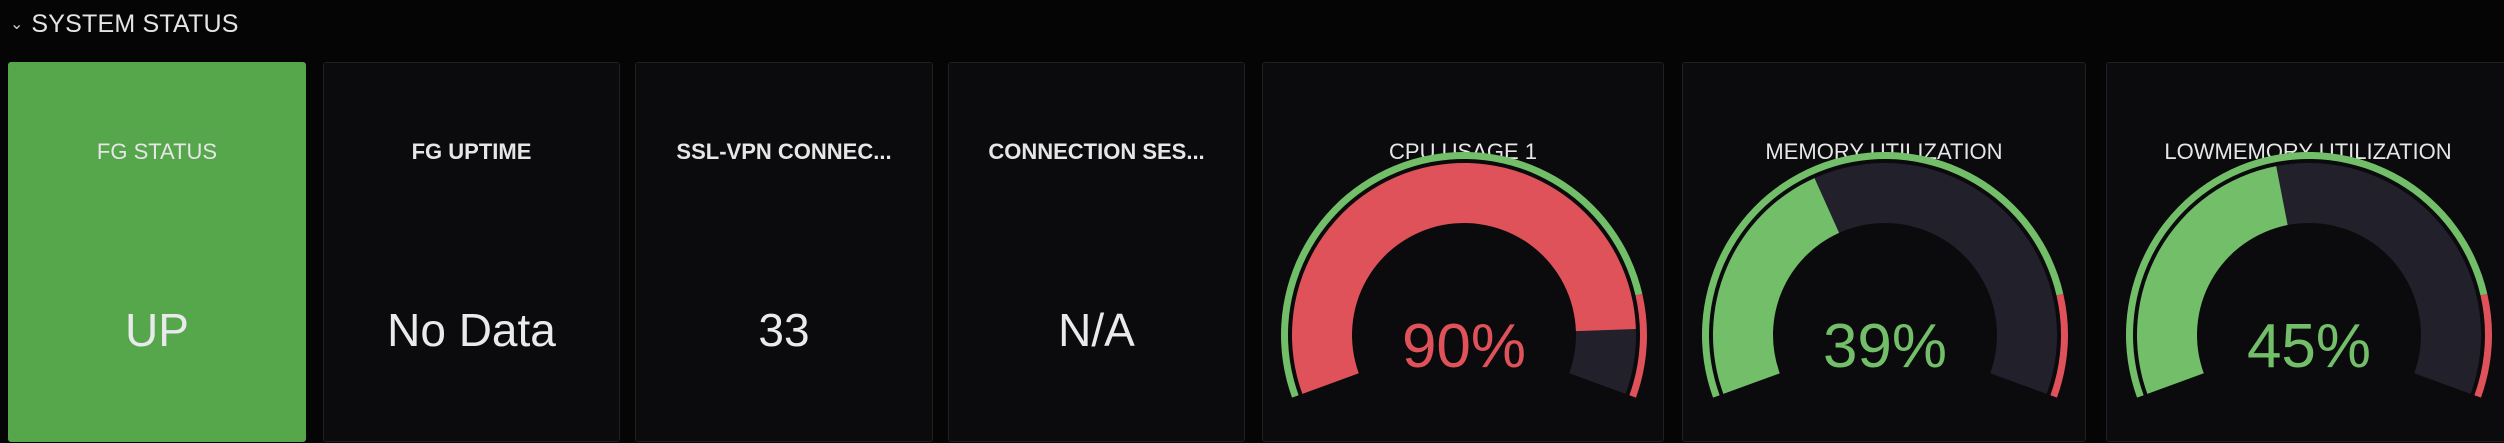  What do you see at coordinates (471, 252) in the screenshot?
I see `panel-fg-uptime: FG UPTIME No Data` at bounding box center [471, 252].